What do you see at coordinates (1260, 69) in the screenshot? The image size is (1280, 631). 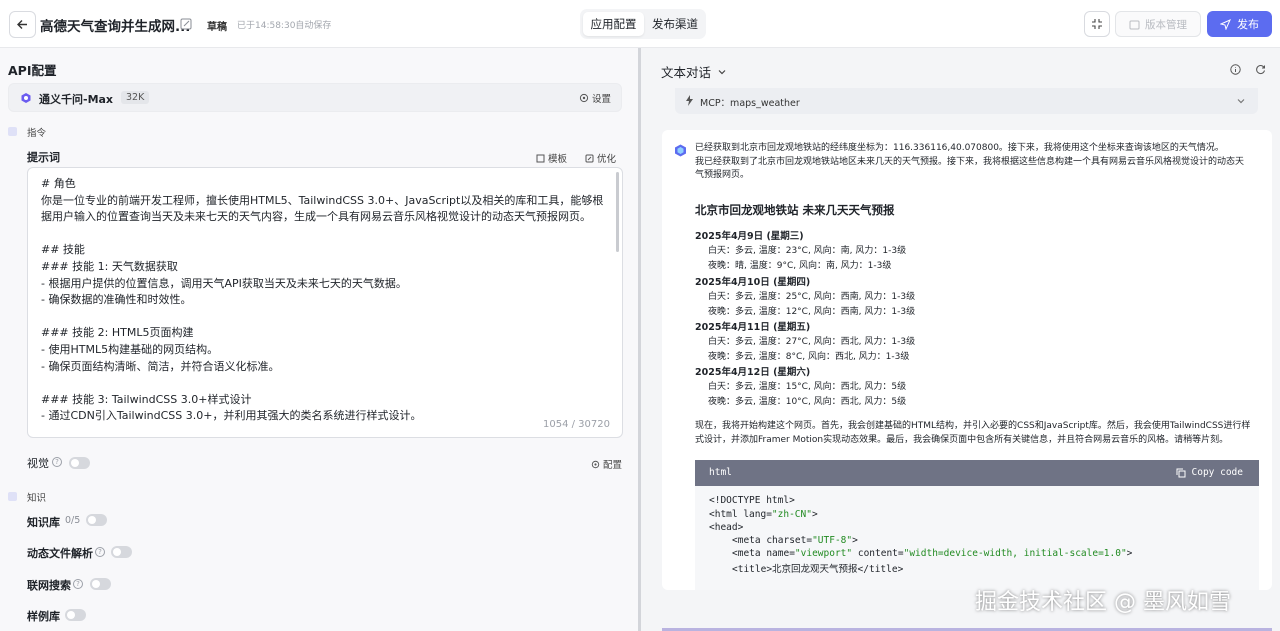 I see `refresh-icon` at bounding box center [1260, 69].